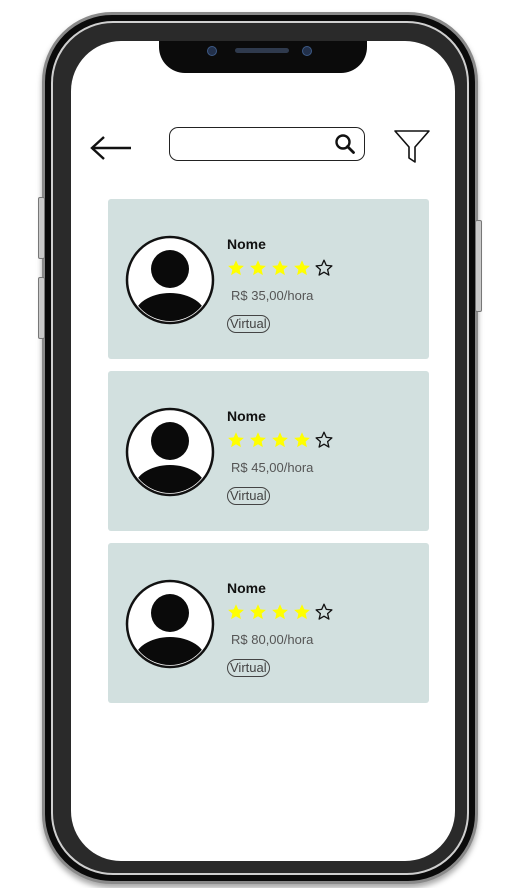 This screenshot has width=513, height=888. Describe the element at coordinates (262, 50) in the screenshot. I see `speaker-grille` at that location.